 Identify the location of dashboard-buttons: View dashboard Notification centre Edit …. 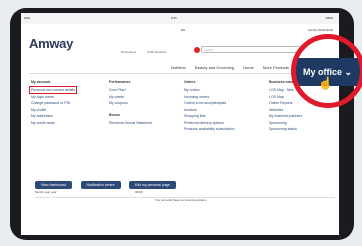
(107, 182).